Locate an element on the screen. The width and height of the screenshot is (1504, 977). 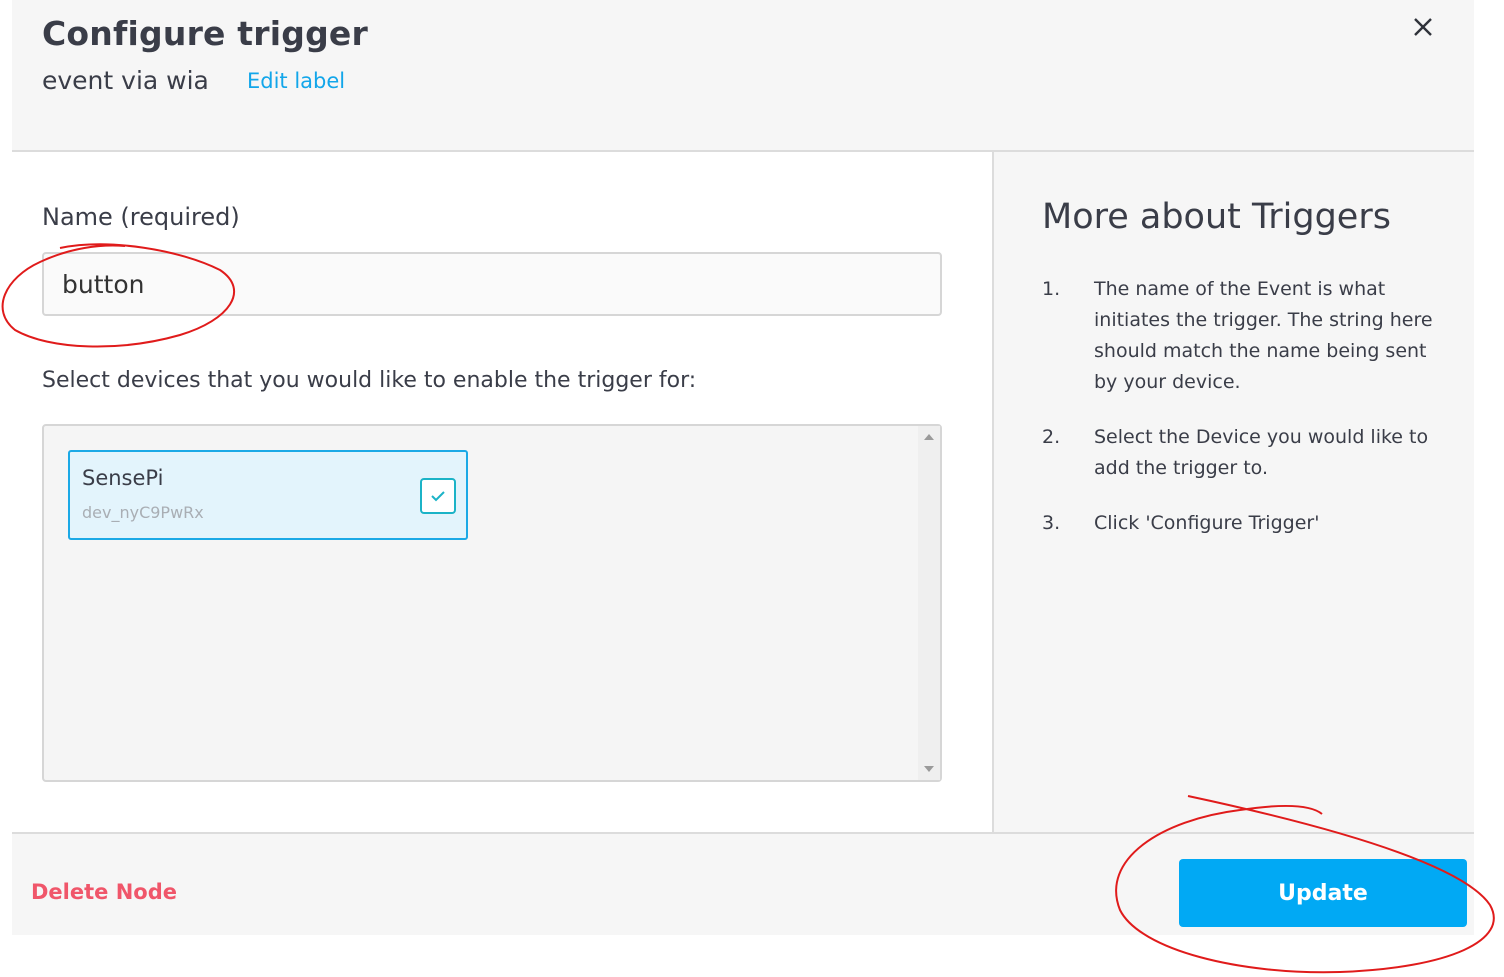
scroll-up-arrow-icon is located at coordinates (929, 437).